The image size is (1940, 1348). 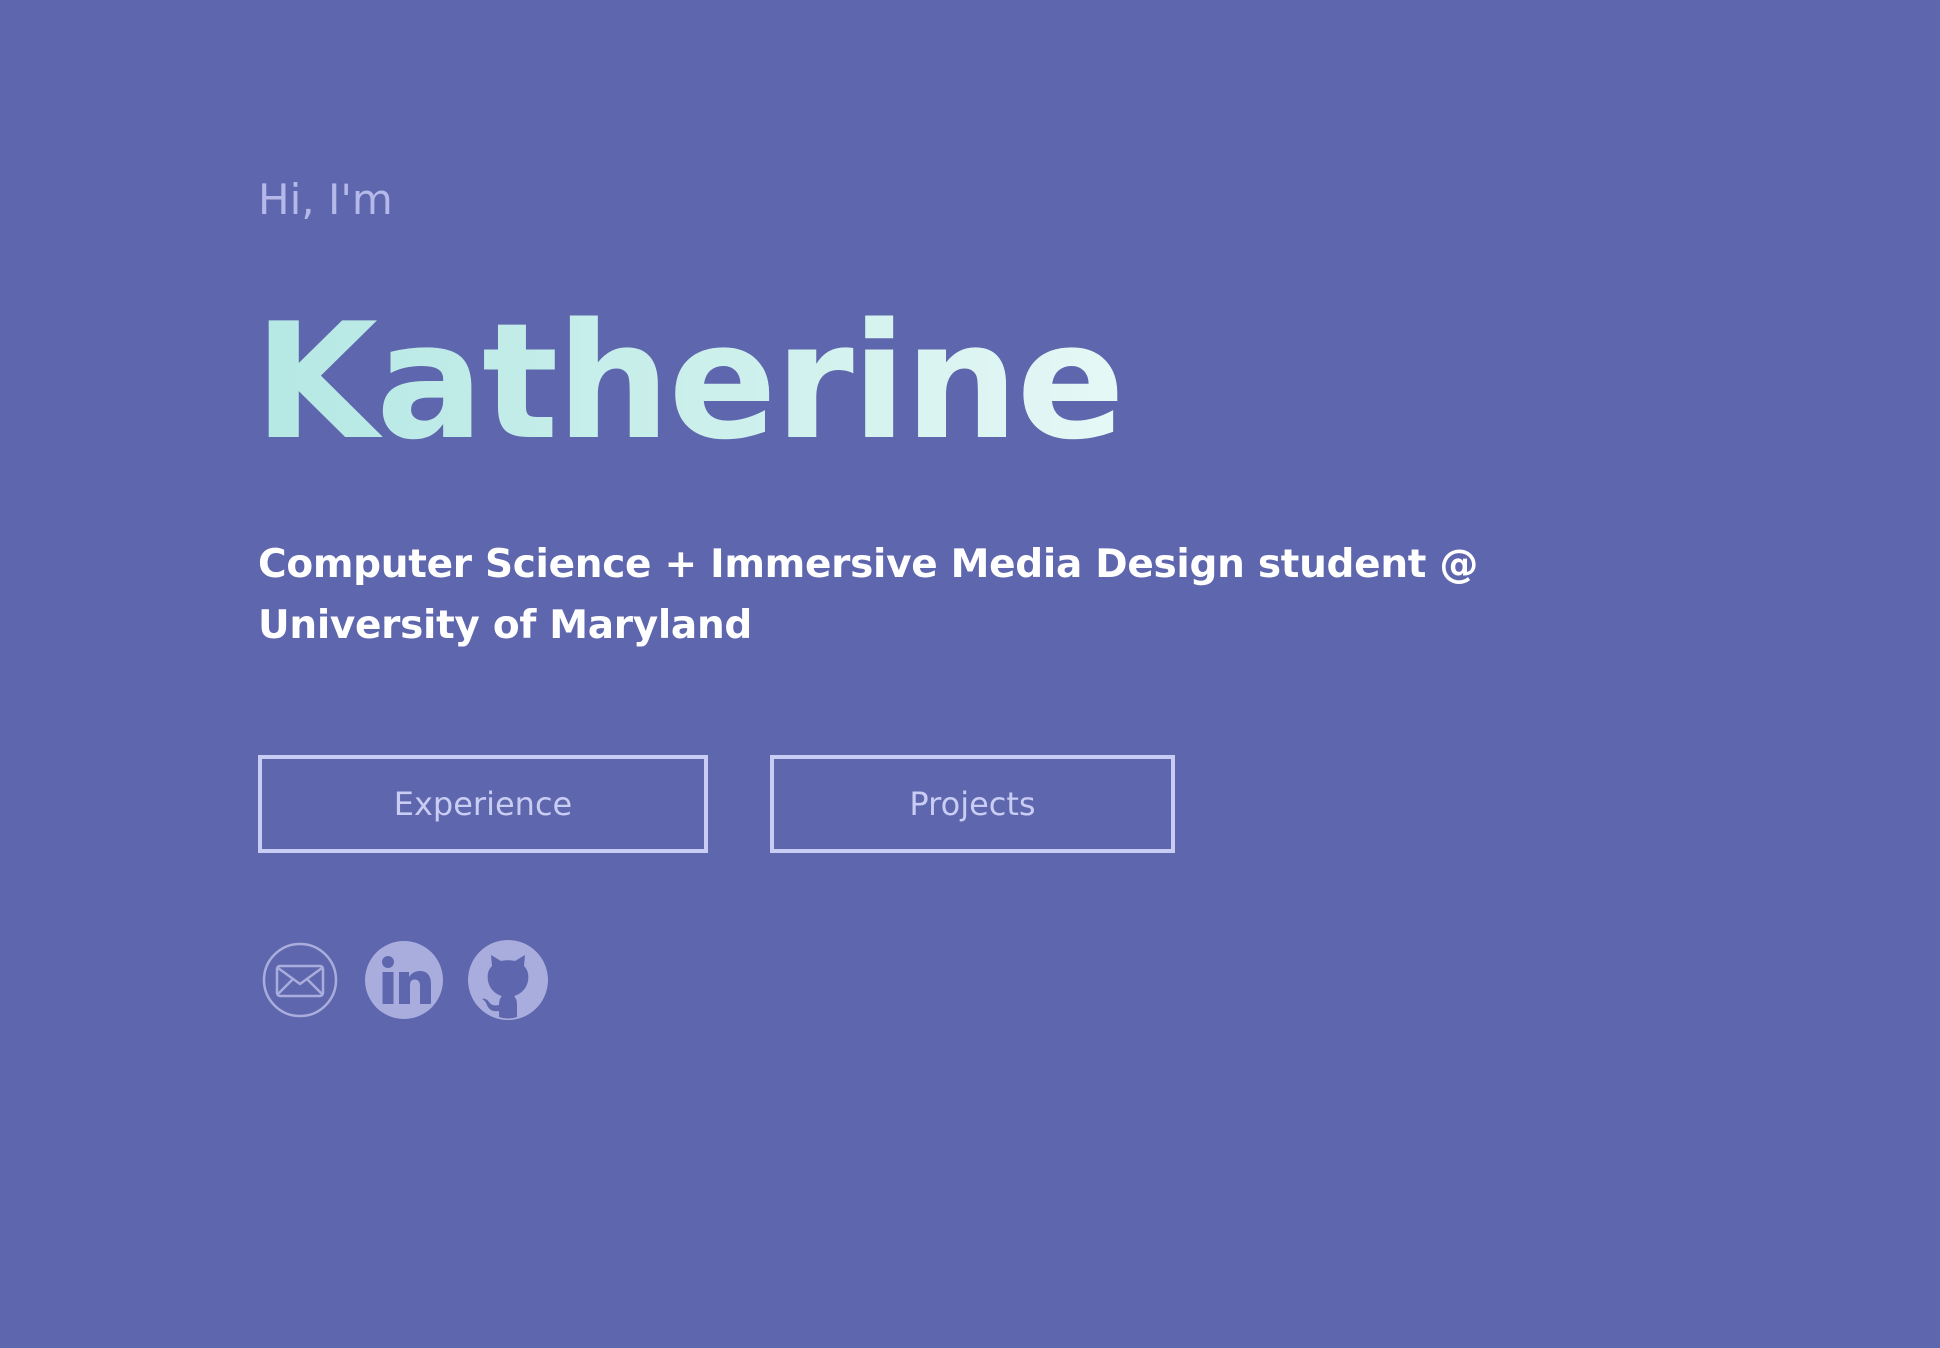 I want to click on nav-buttons: Experience Projects, so click(x=716, y=804).